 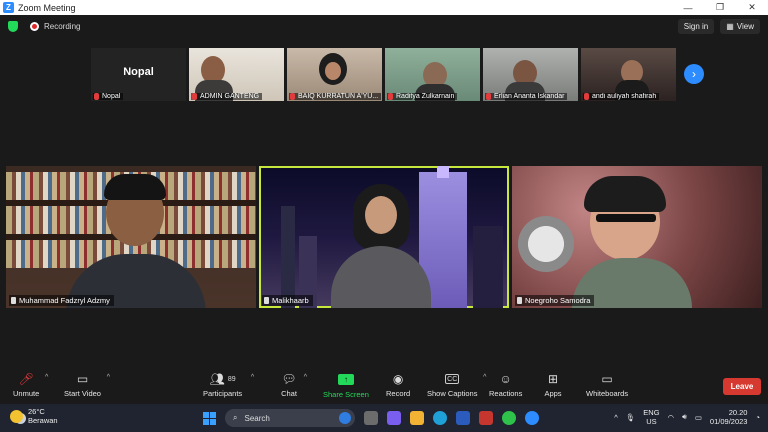 I want to click on clock: 20.20 01/09/2023, so click(x=729, y=417).